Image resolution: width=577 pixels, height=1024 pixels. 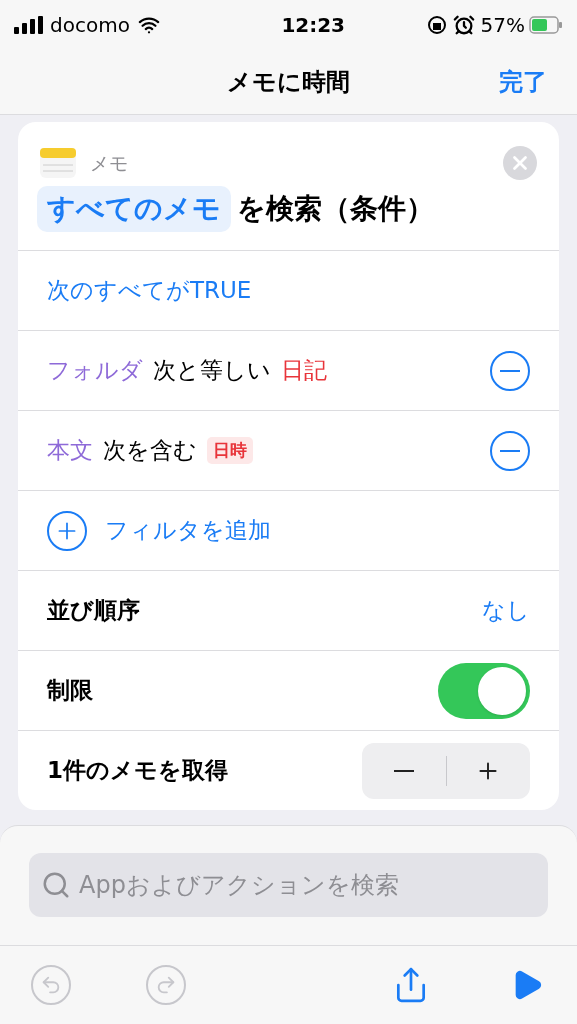 What do you see at coordinates (212, 370) in the screenshot?
I see `filter-operator: 次と等しい` at bounding box center [212, 370].